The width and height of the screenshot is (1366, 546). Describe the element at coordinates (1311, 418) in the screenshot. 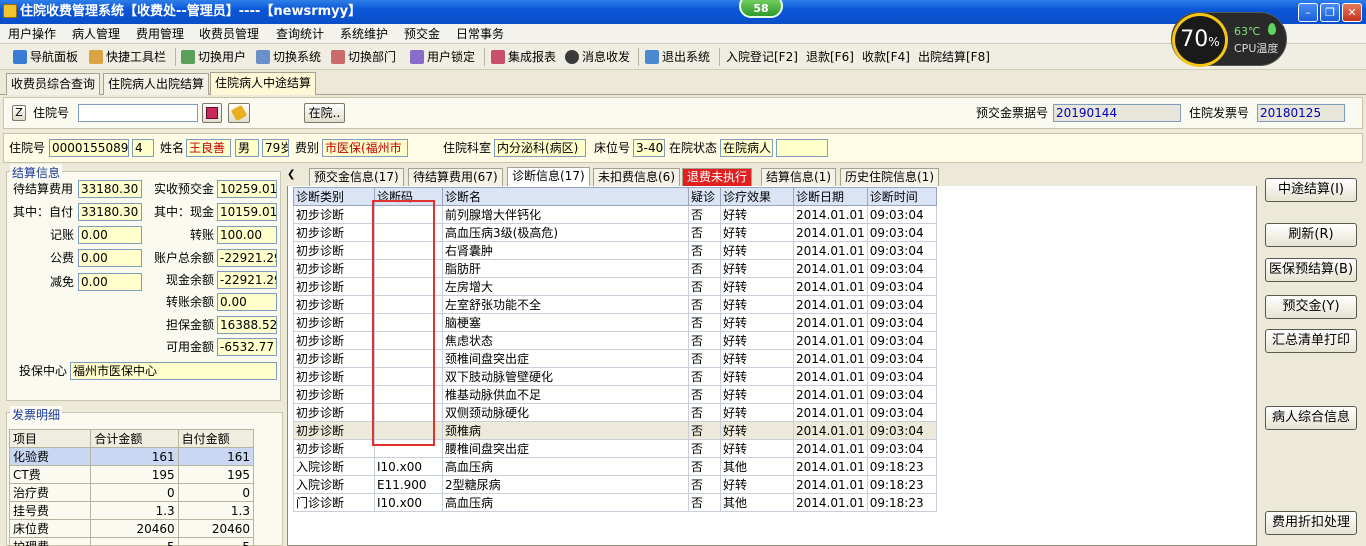

I see `patient-info-button: 病人综合信息` at that location.